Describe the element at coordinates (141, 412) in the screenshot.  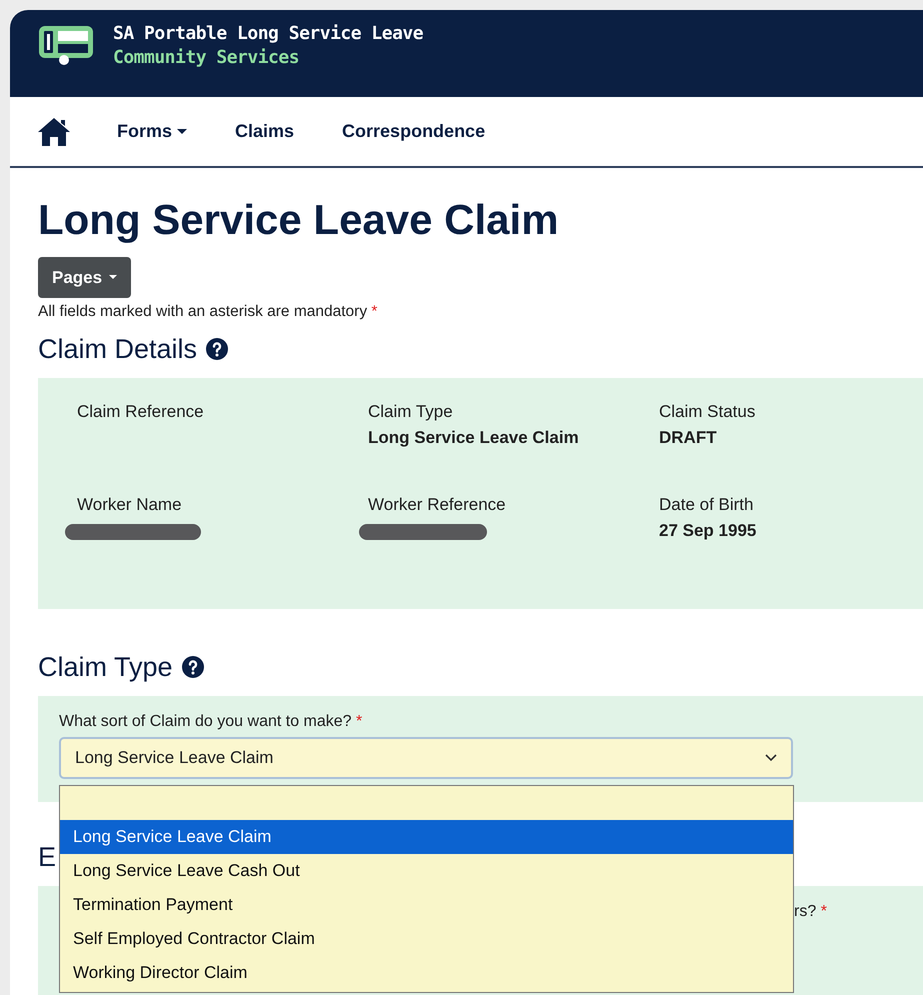
I see `field-label: Claim Reference` at that location.